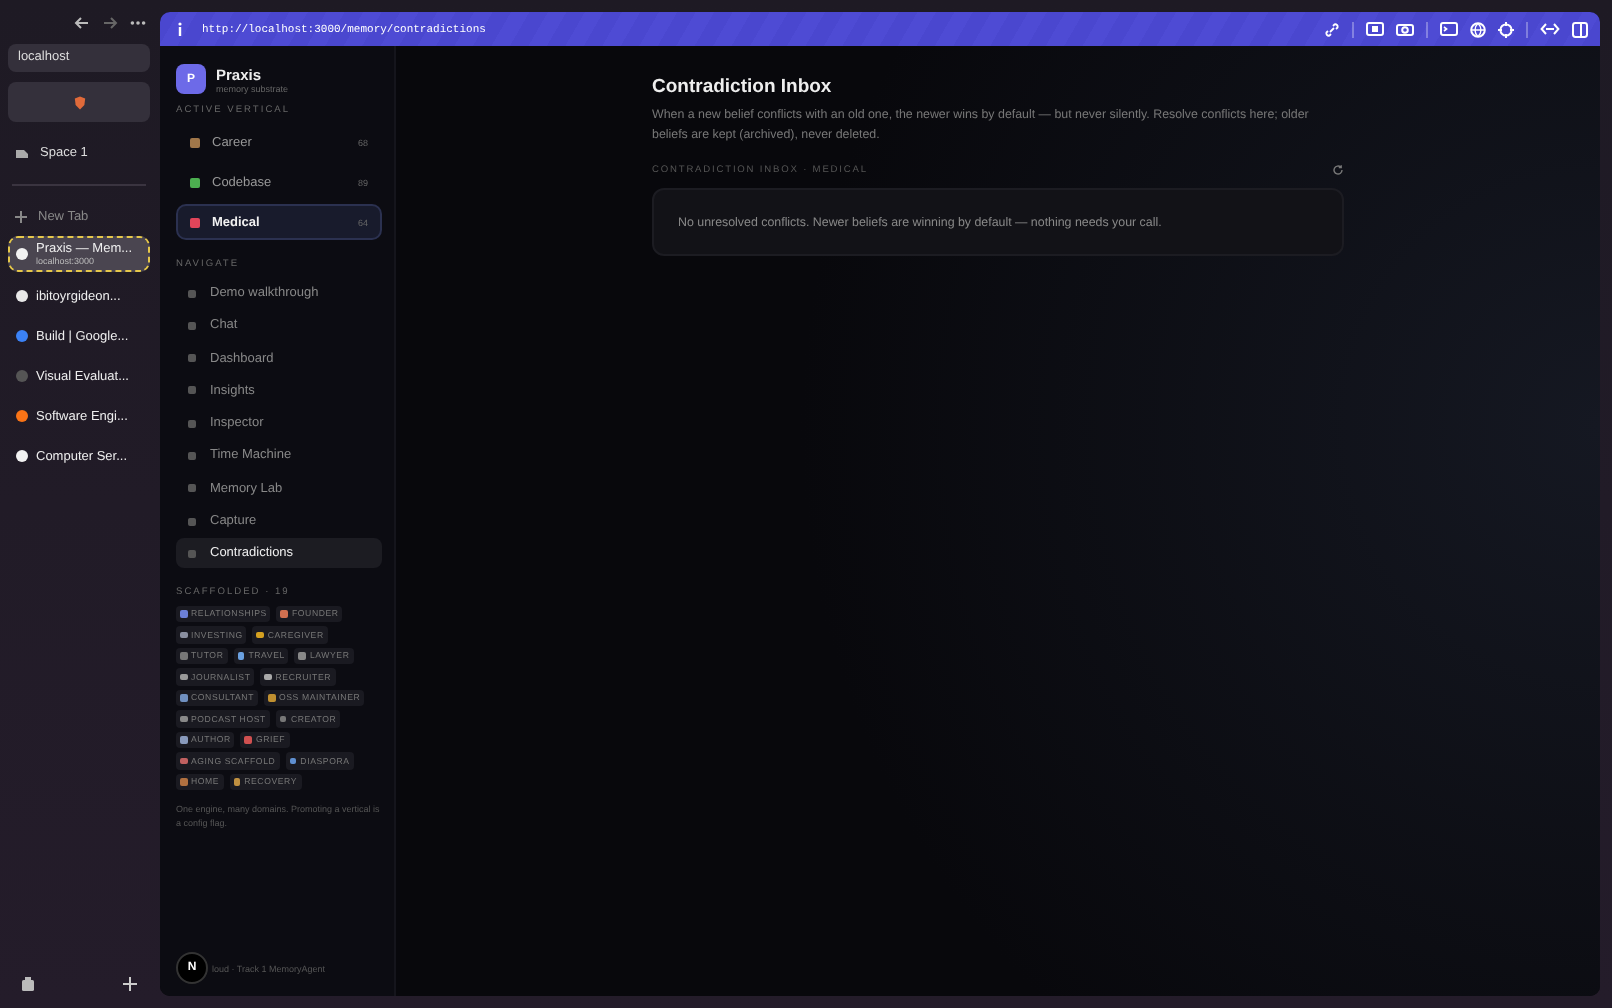  Describe the element at coordinates (110, 22) in the screenshot. I see `forward-icon` at that location.